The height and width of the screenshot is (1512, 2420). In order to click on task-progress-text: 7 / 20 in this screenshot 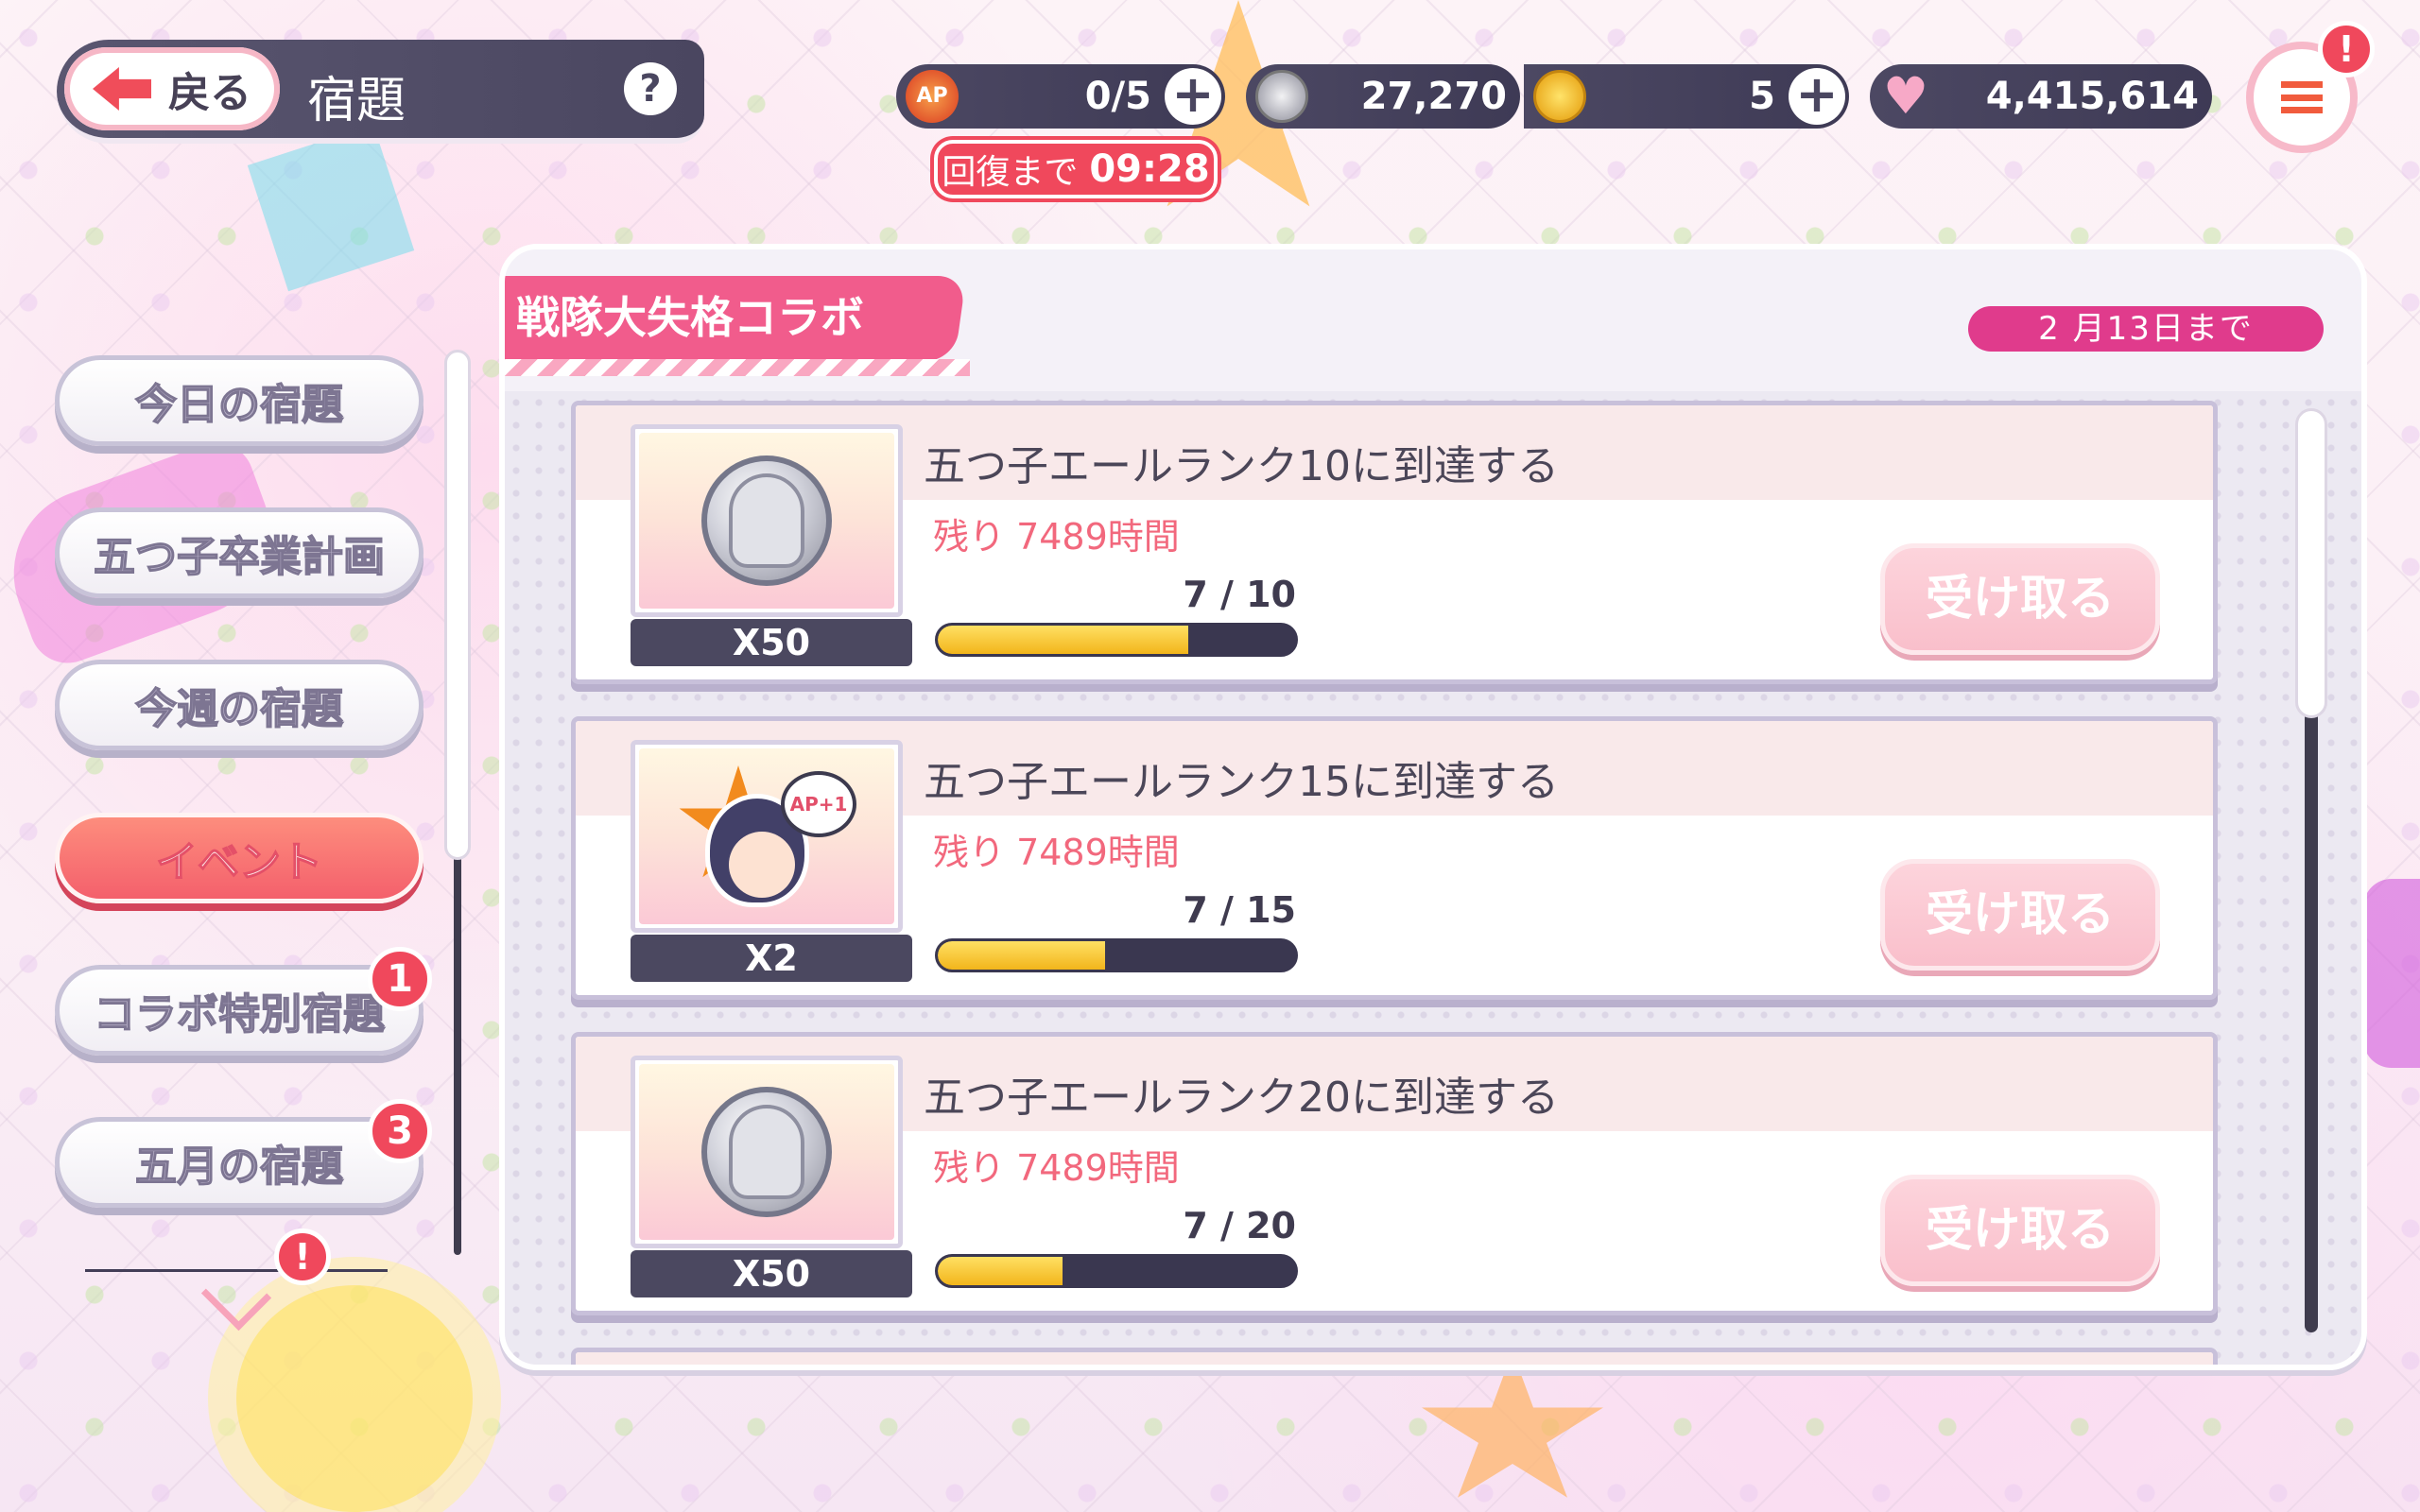, I will do `click(1239, 1225)`.